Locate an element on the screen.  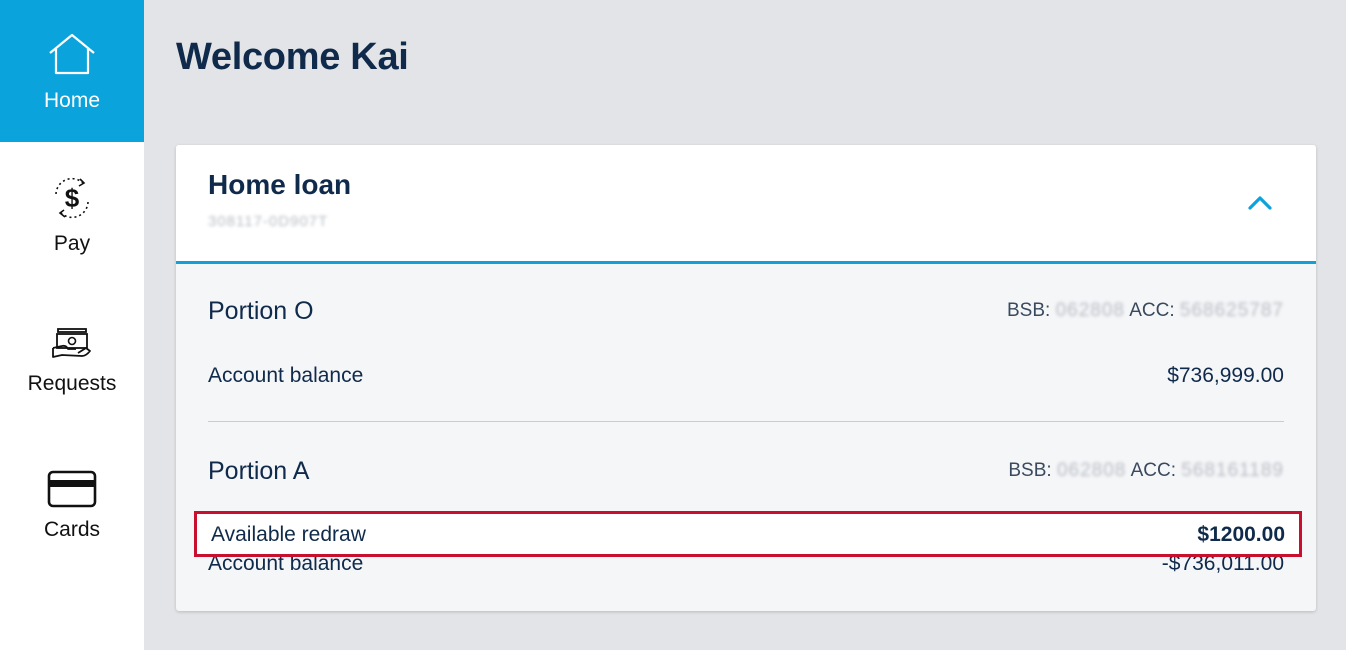
sidebar: Home $ Pay Requests Cards is located at coordinates (72, 325).